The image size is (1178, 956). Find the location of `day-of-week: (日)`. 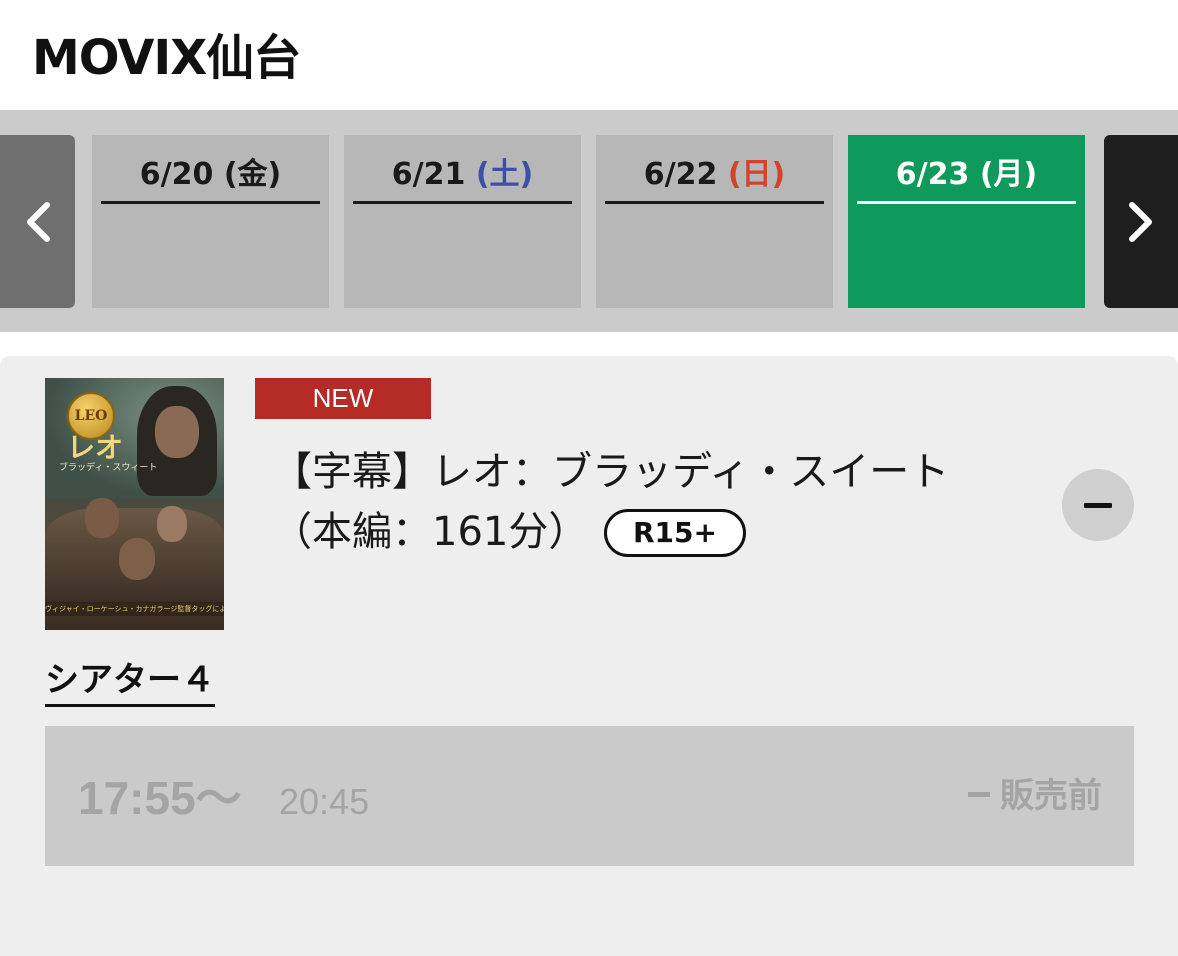

day-of-week: (日) is located at coordinates (756, 174).